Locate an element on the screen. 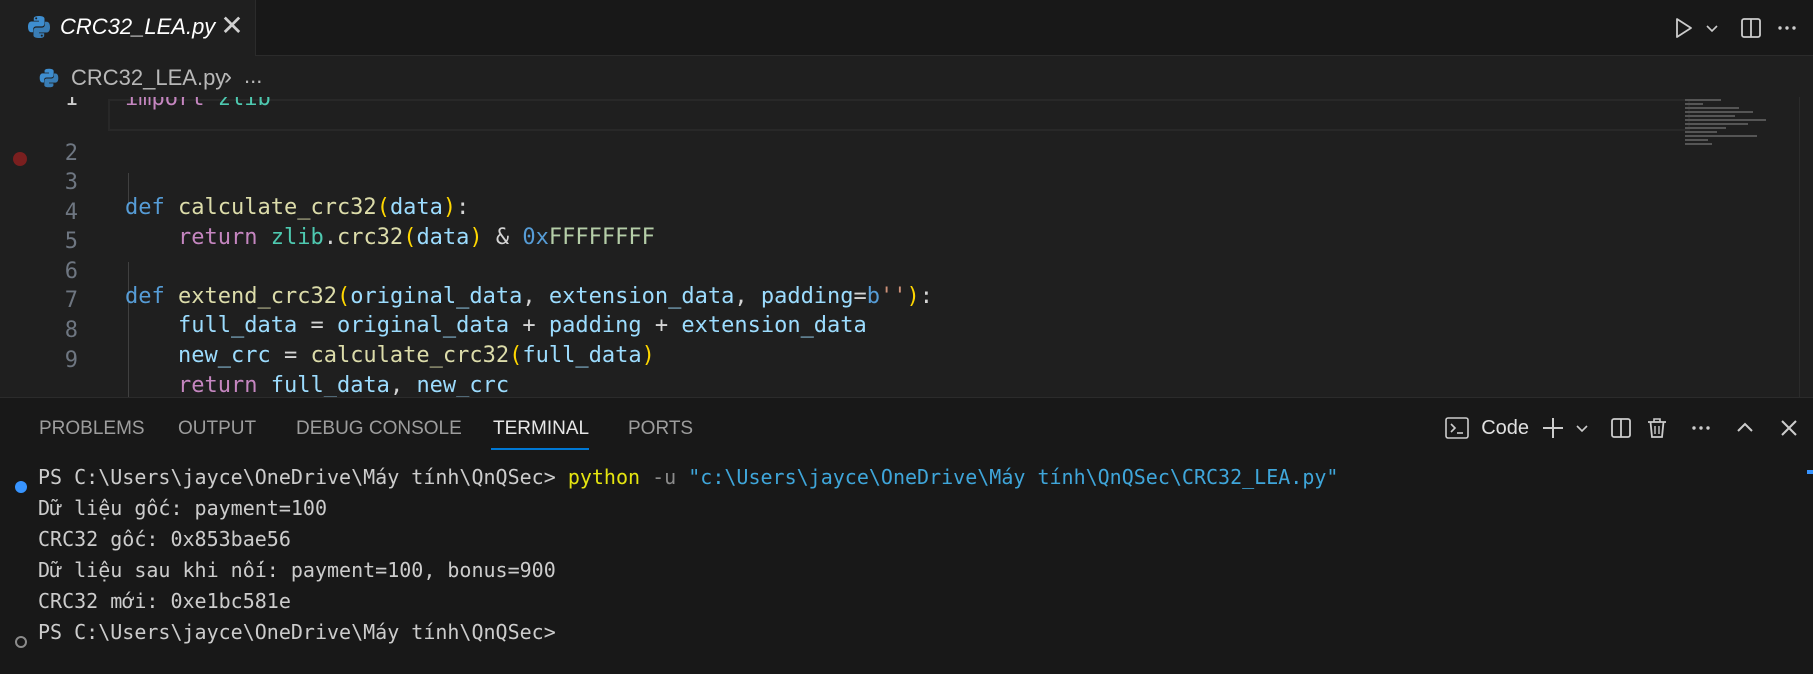 The height and width of the screenshot is (674, 1813). terminal-output-line: CRC32 gốc: 0x853bae56 is located at coordinates (164, 539).